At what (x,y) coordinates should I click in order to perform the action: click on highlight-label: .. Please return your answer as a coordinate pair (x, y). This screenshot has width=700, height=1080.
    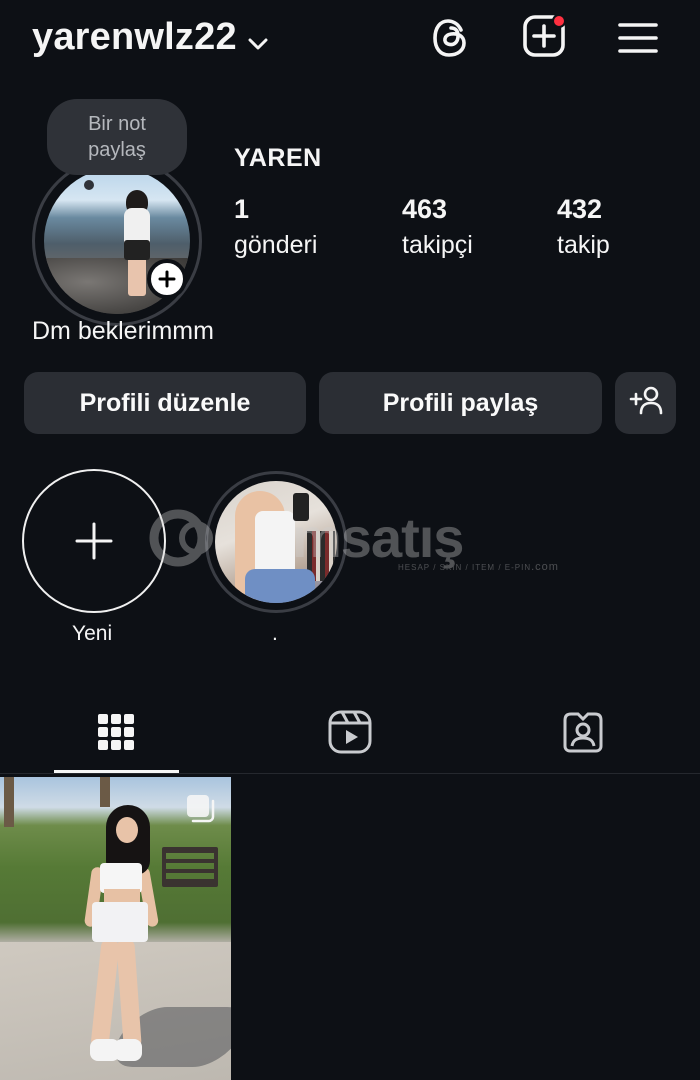
    Looking at the image, I should click on (275, 633).